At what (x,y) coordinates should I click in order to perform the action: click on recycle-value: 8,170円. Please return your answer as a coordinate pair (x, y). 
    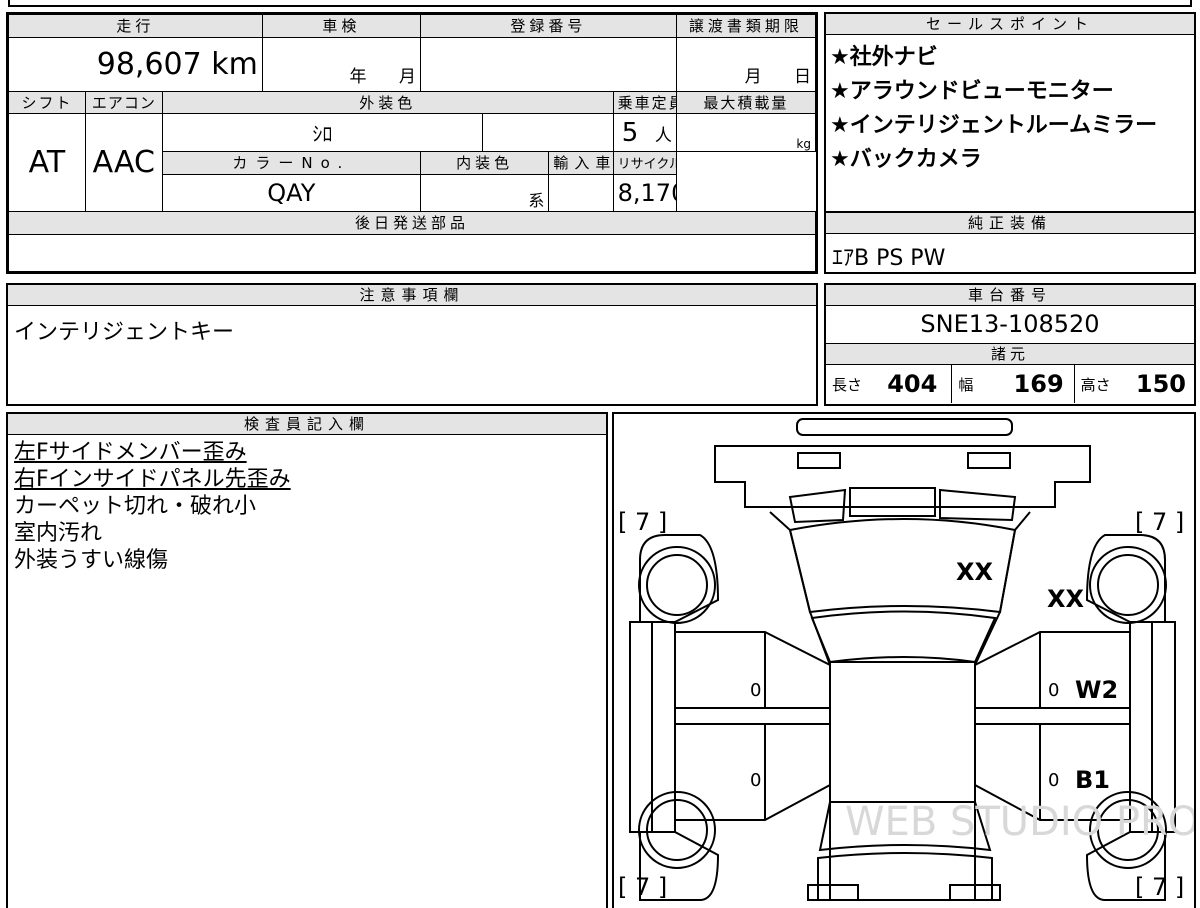
    Looking at the image, I should click on (644, 192).